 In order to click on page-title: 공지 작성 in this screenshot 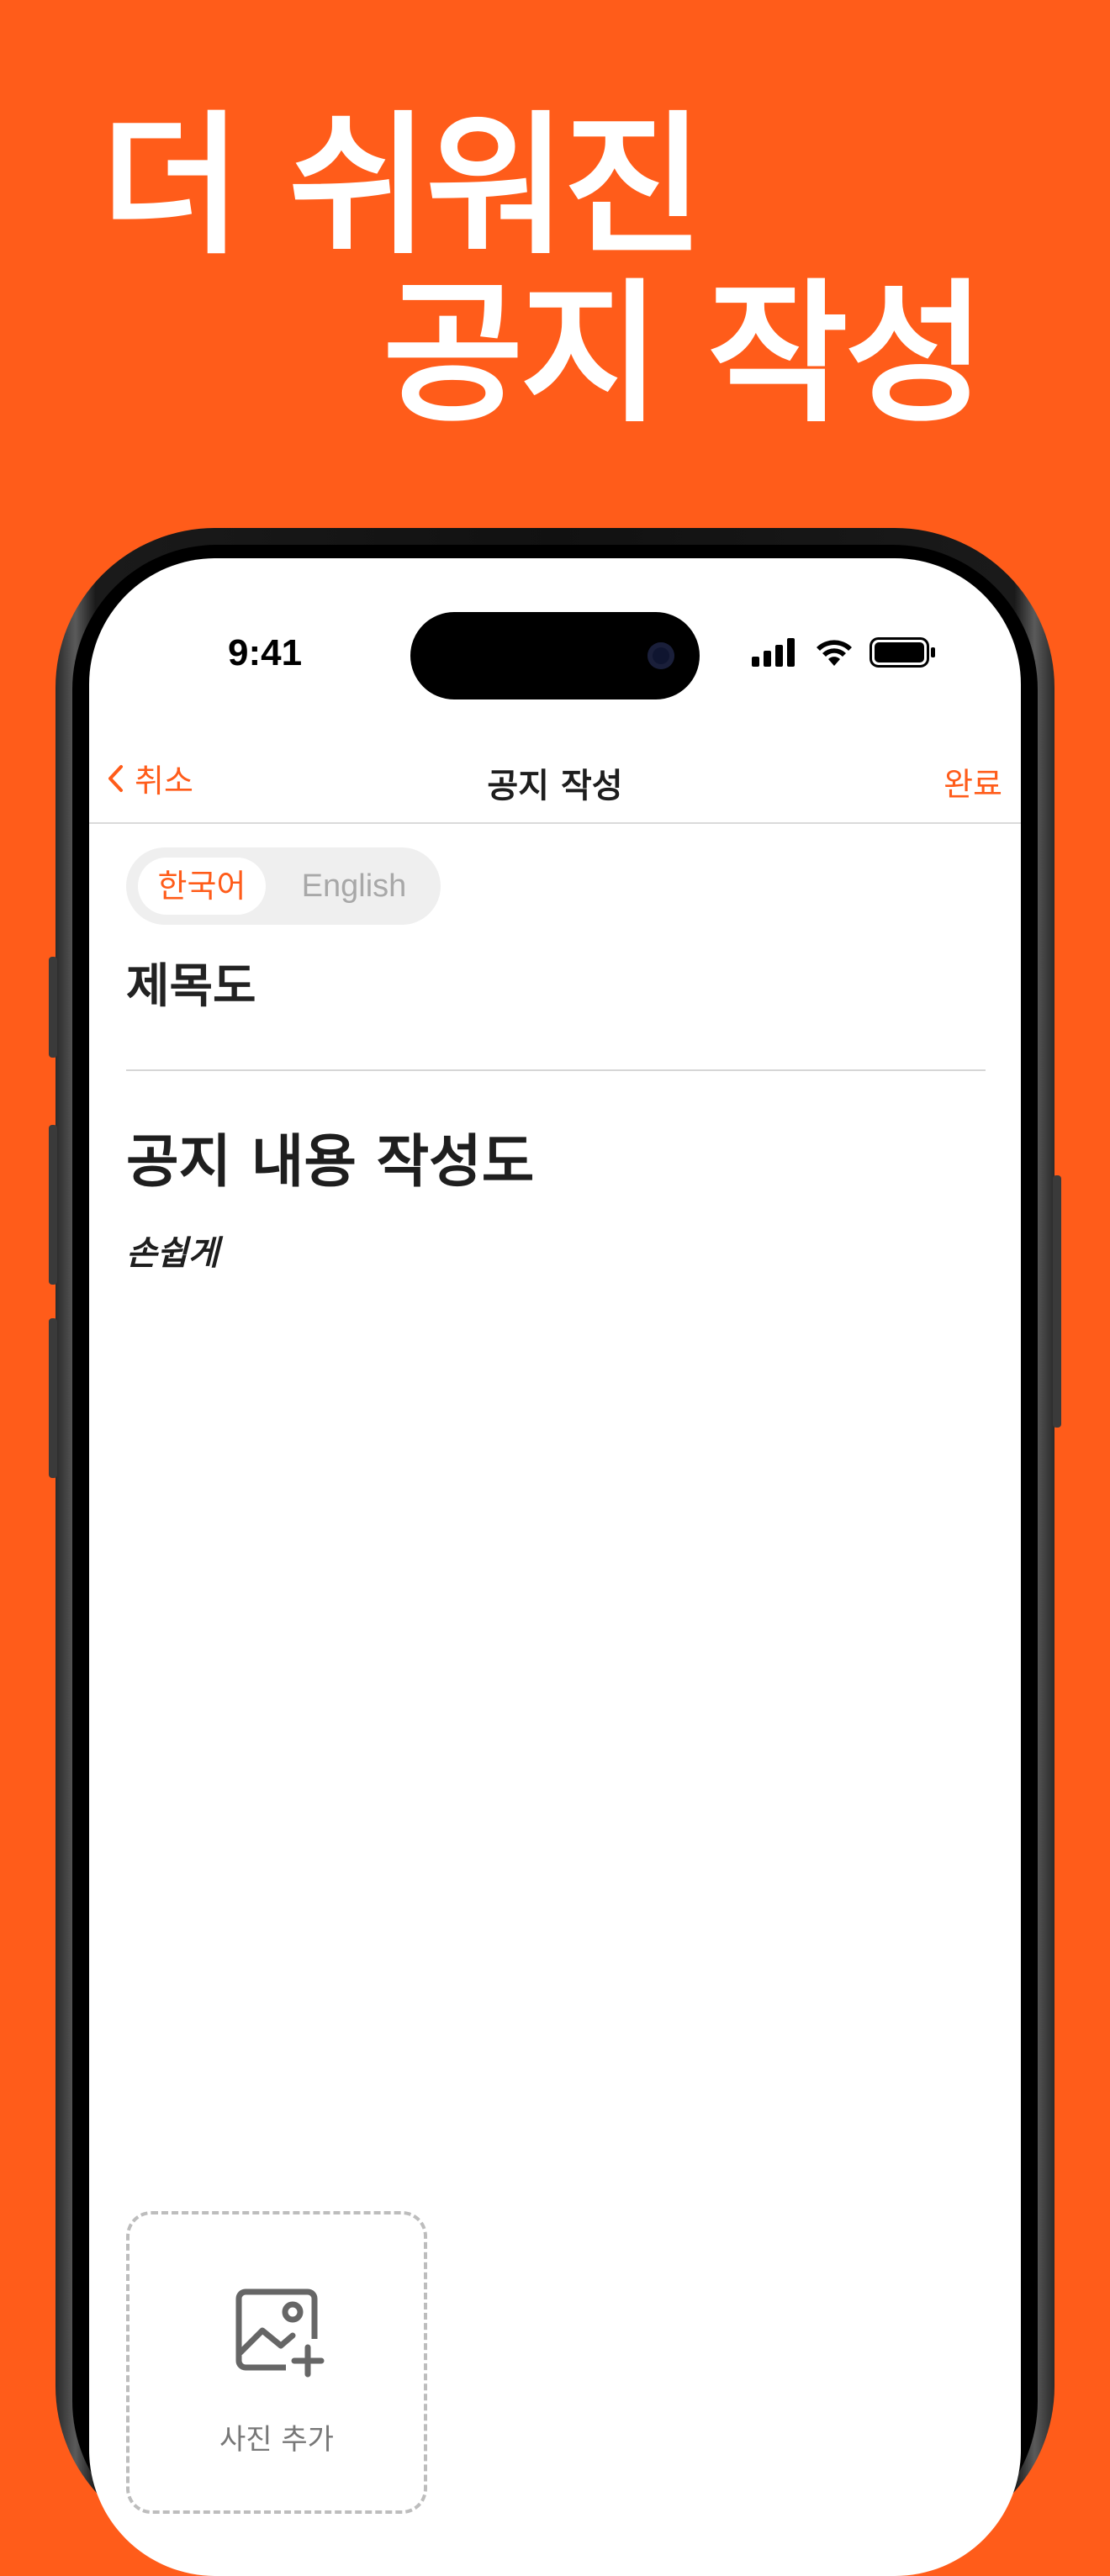, I will do `click(555, 786)`.